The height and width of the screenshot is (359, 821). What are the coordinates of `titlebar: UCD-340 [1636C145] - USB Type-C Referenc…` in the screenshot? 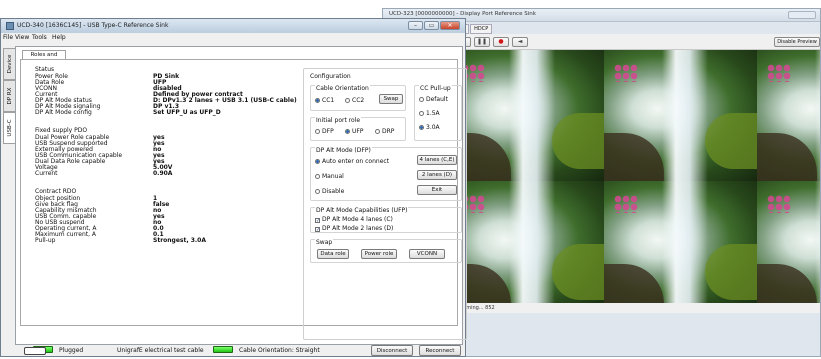 It's located at (233, 26).